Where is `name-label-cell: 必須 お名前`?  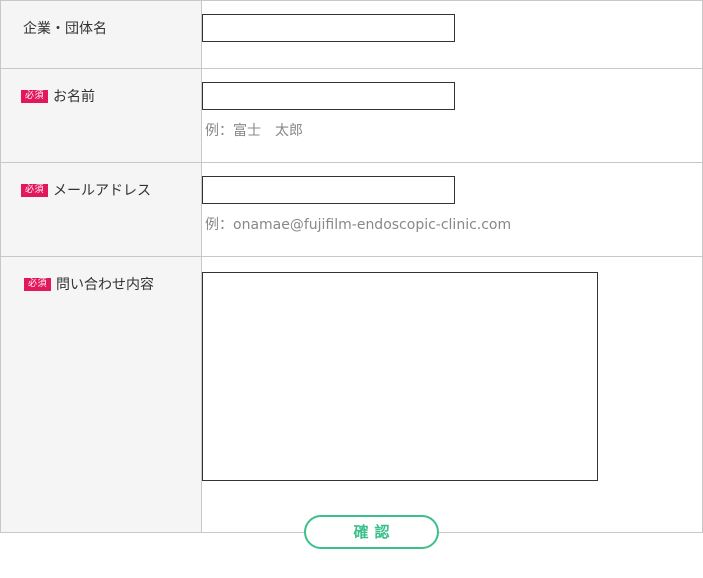 name-label-cell: 必須 お名前 is located at coordinates (101, 115).